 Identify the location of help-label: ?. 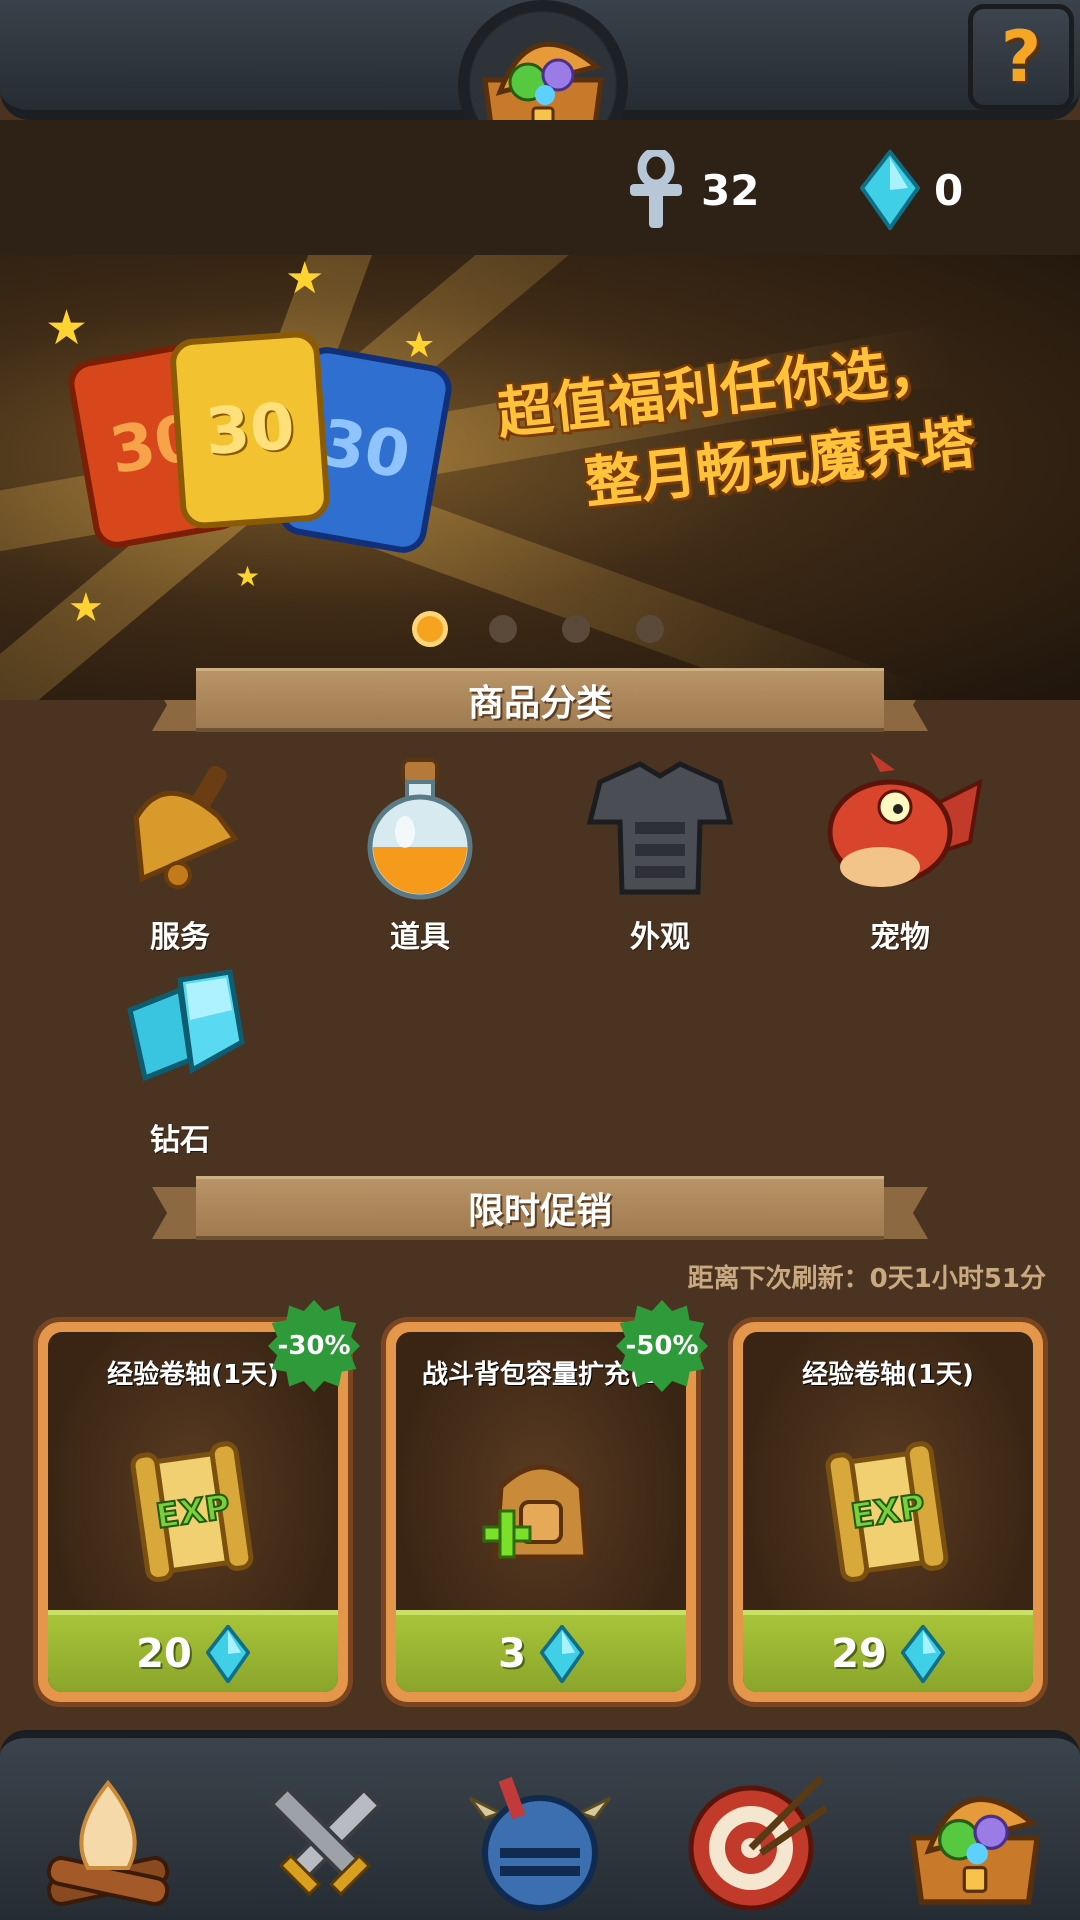
(1021, 57).